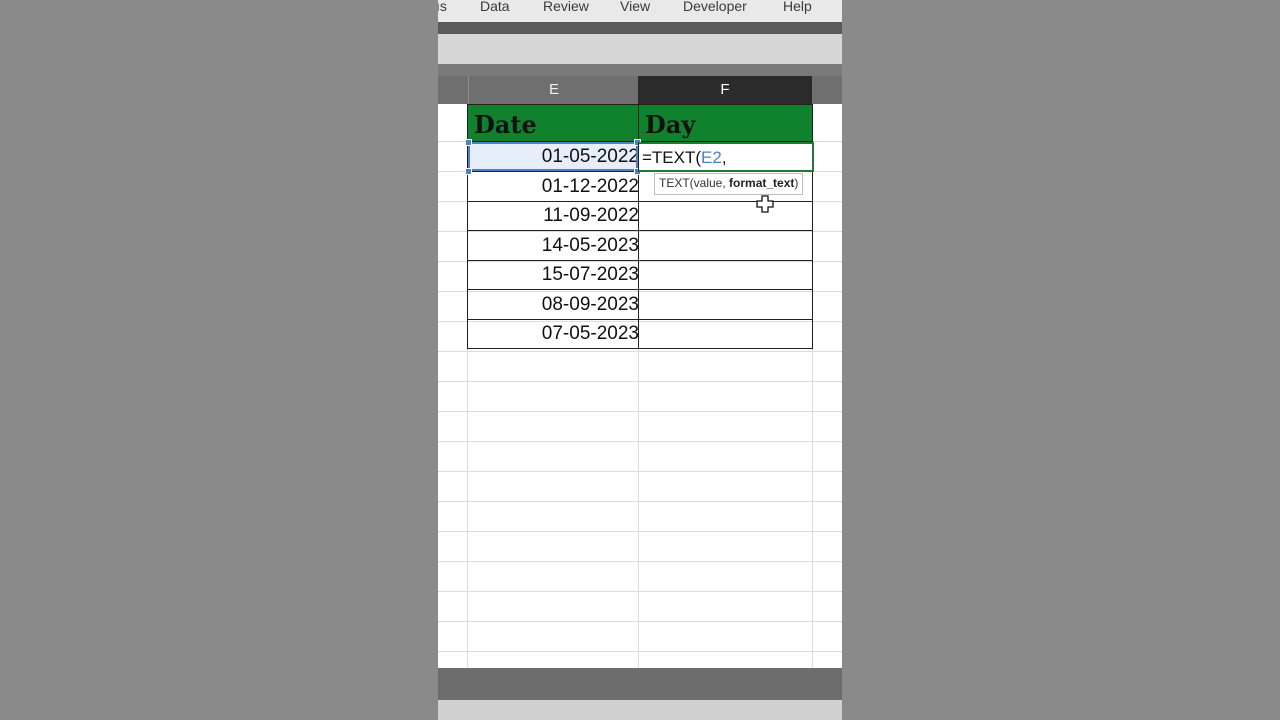  What do you see at coordinates (555, 334) in the screenshot?
I see `date-cell: 07-05-2023` at bounding box center [555, 334].